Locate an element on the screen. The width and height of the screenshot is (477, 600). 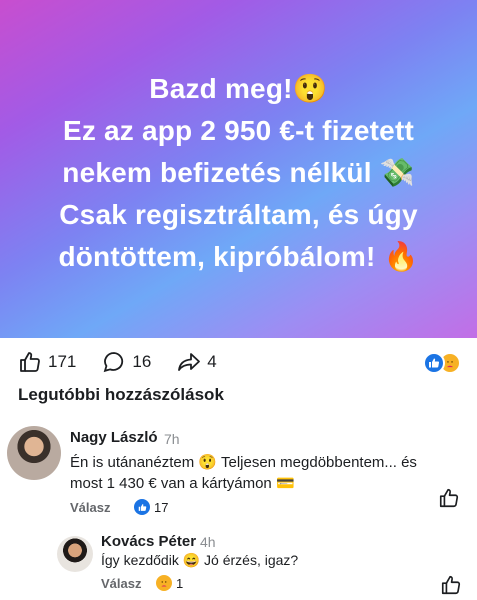
post-line-1: Bazd meg!😲 is located at coordinates (238, 88).